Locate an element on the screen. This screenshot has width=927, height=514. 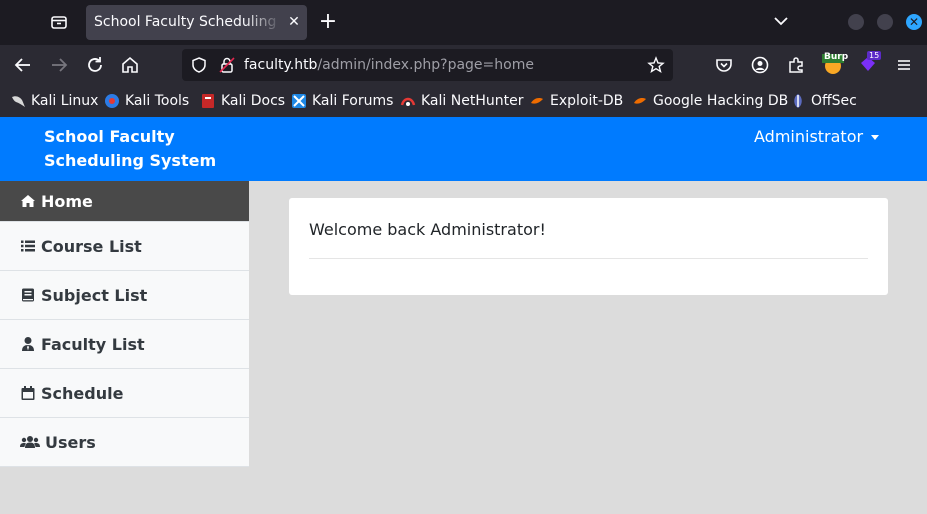
bookmark-exploit-db: Exploit-DB is located at coordinates (576, 101).